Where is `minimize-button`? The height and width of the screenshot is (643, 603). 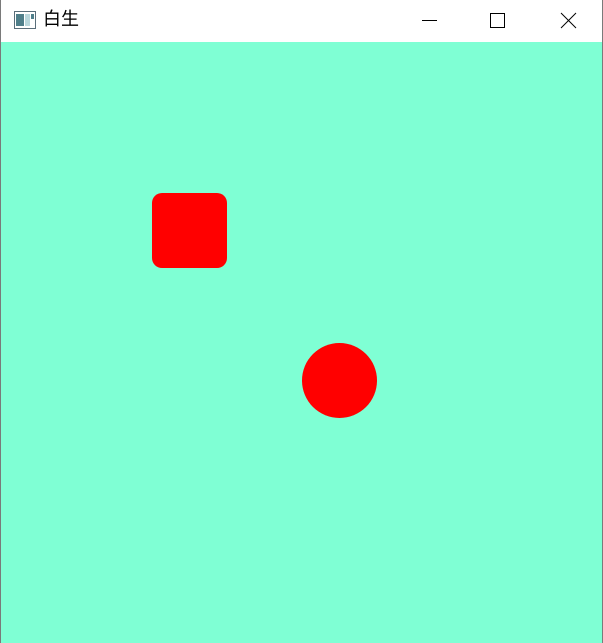 minimize-button is located at coordinates (429, 21).